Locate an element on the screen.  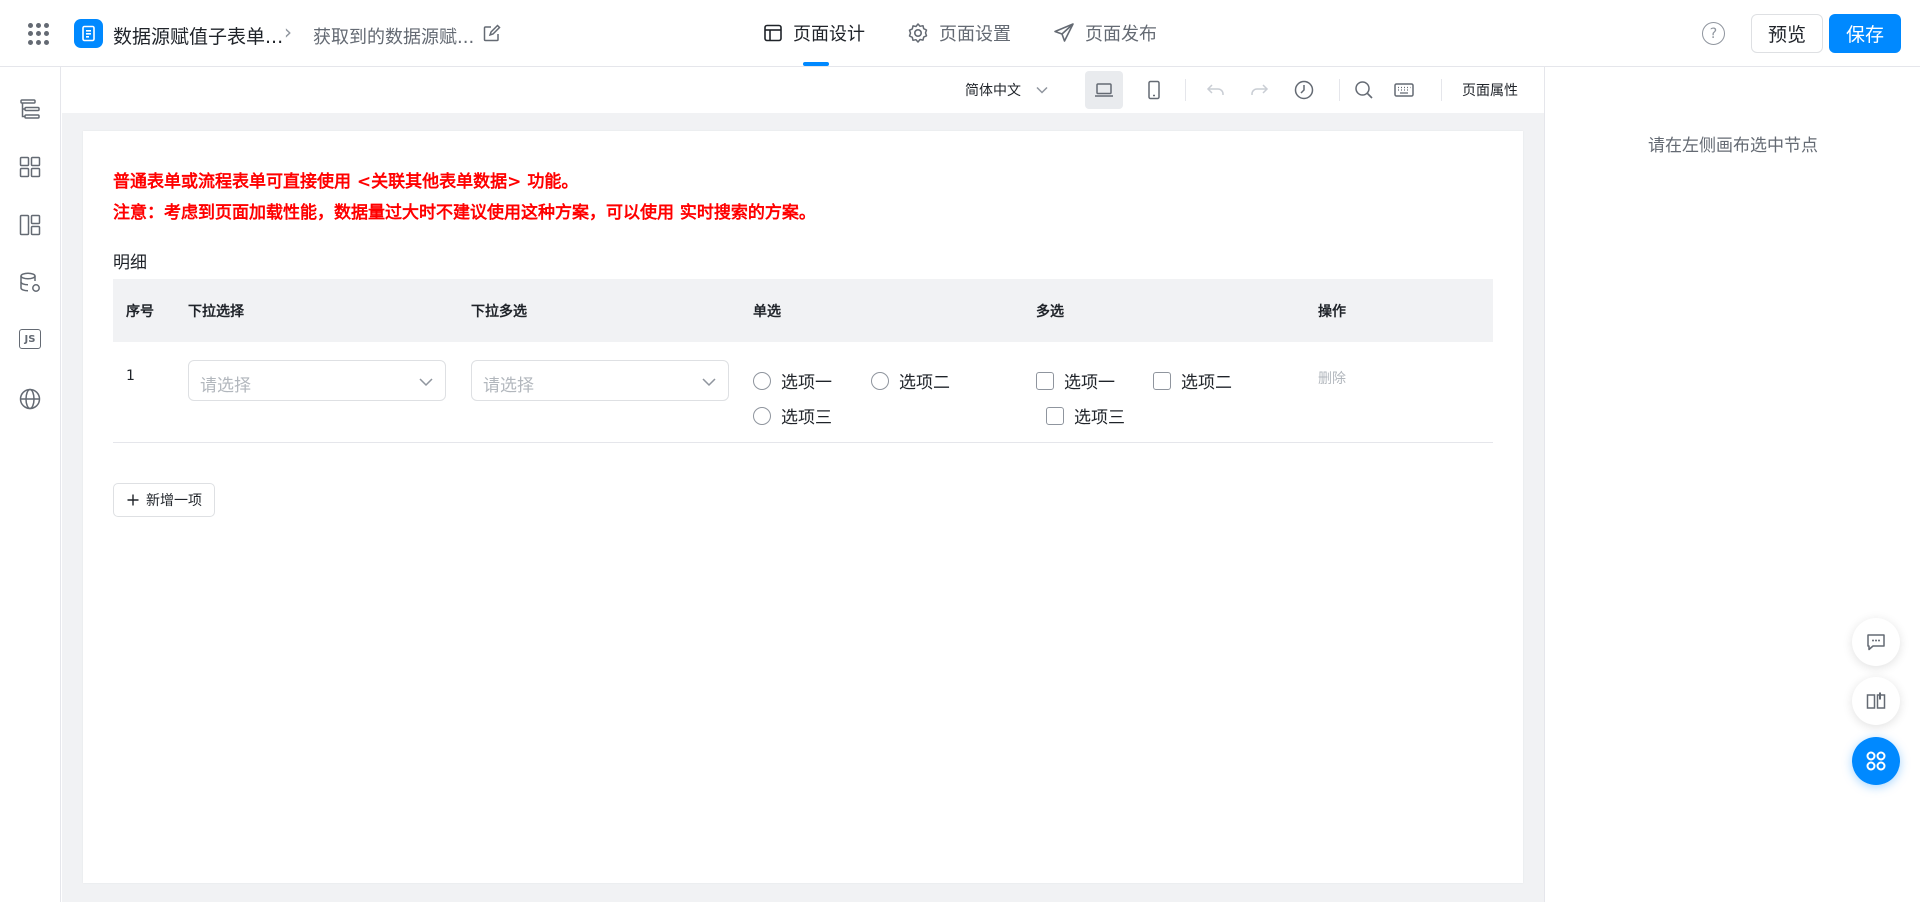
column-header-select: 下拉选择 is located at coordinates (216, 312).